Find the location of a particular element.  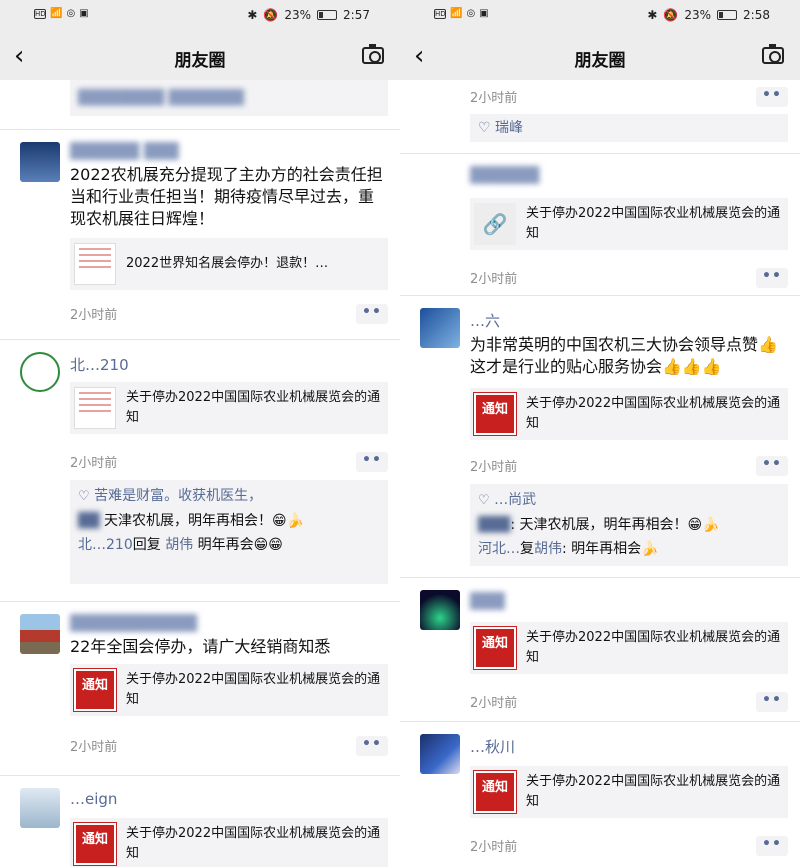

post-fragment: 2小时前 •• ♡ 瑞峰 is located at coordinates (600, 117).